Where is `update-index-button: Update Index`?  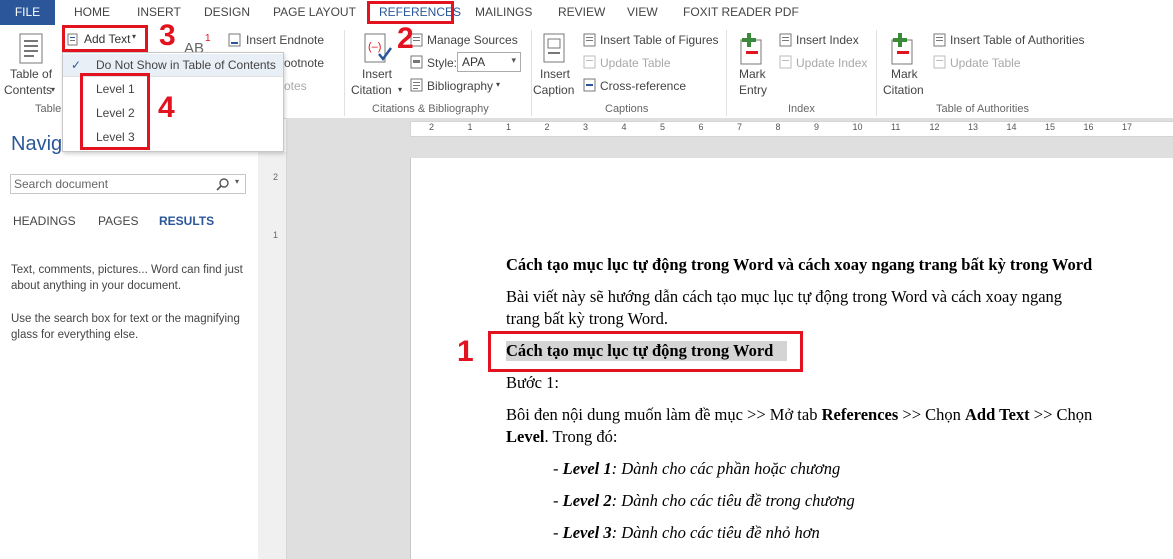 update-index-button: Update Index is located at coordinates (831, 63).